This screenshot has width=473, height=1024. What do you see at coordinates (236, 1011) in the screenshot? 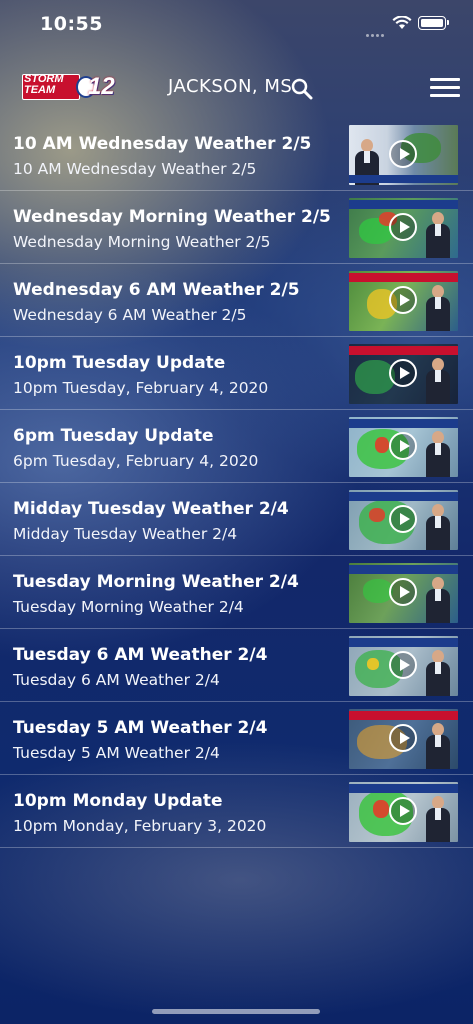
I see `home-indicator` at bounding box center [236, 1011].